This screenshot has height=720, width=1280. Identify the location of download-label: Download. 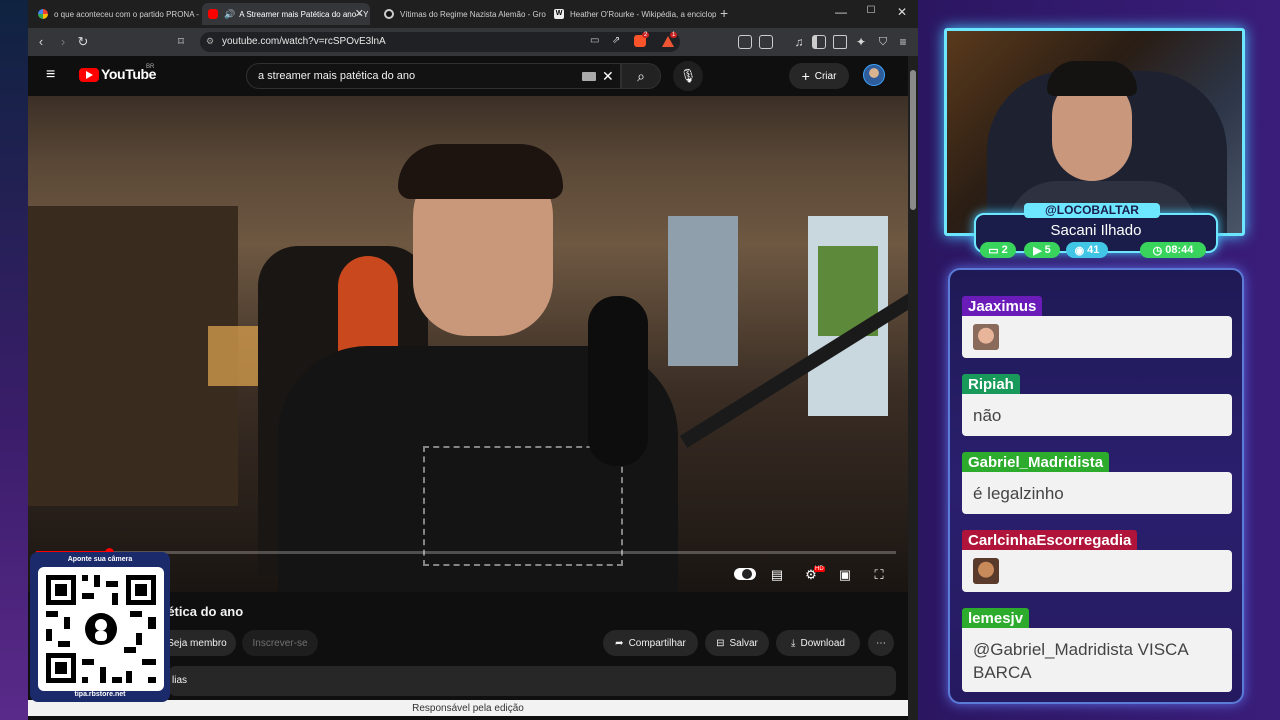
(822, 643).